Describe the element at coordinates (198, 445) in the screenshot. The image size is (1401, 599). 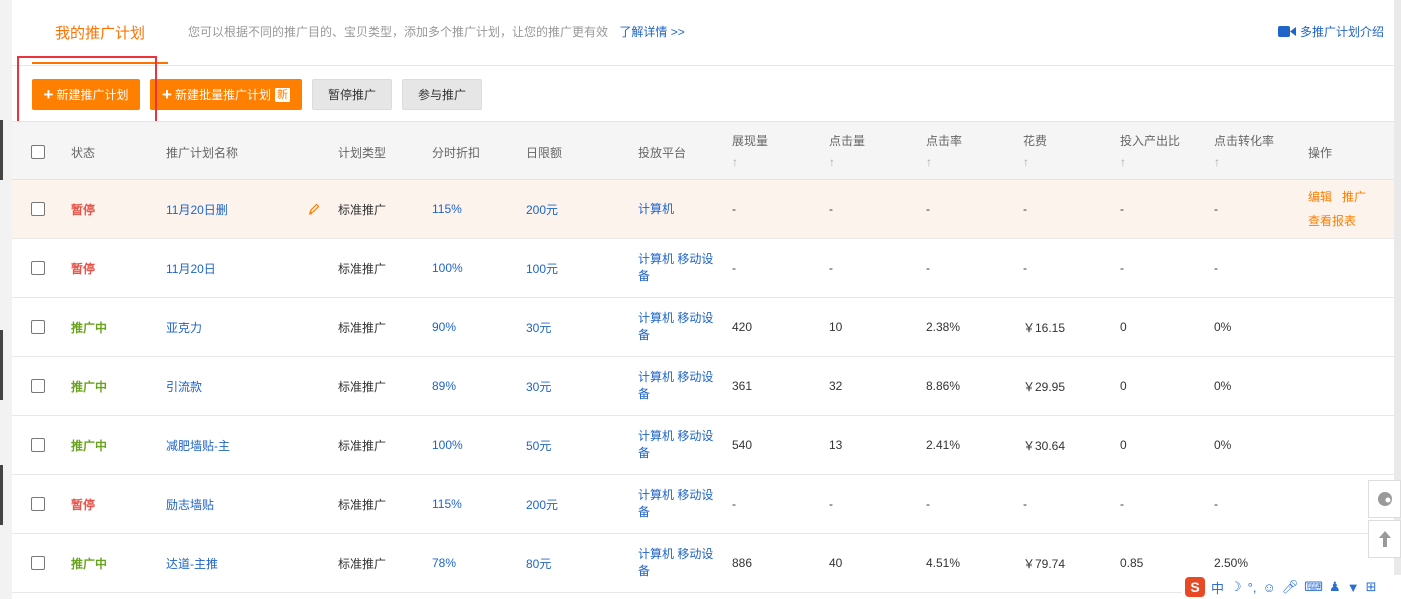
I see `plan-name-link: 减肥墙贴-主` at that location.